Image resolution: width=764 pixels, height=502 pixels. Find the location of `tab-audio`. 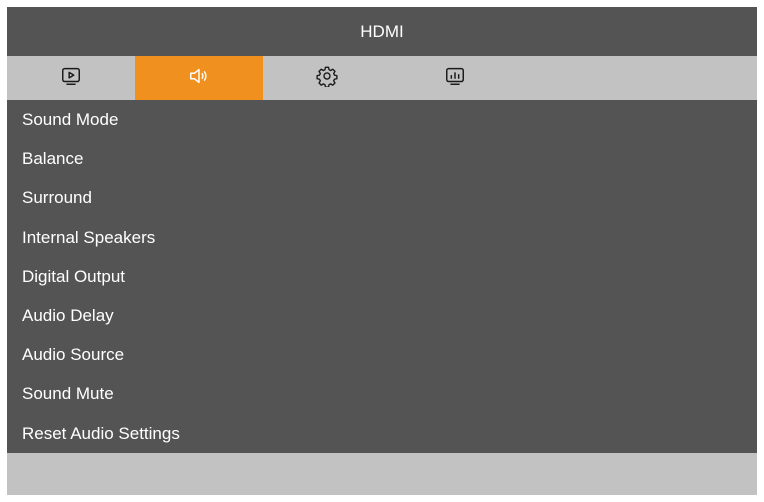

tab-audio is located at coordinates (199, 78).